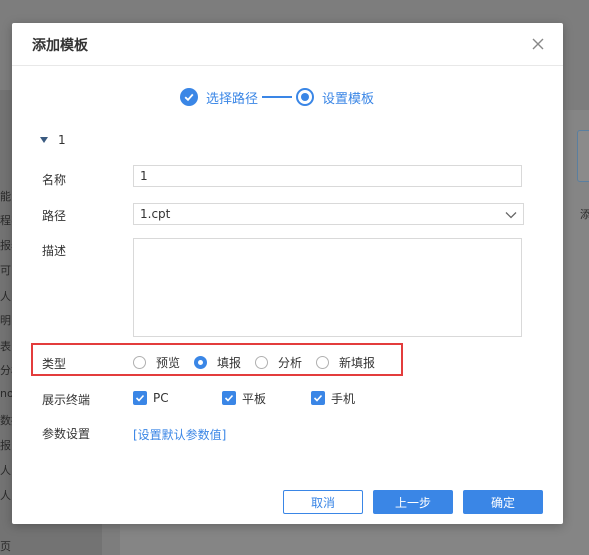  I want to click on step-set-template: 设置模板, so click(335, 97).